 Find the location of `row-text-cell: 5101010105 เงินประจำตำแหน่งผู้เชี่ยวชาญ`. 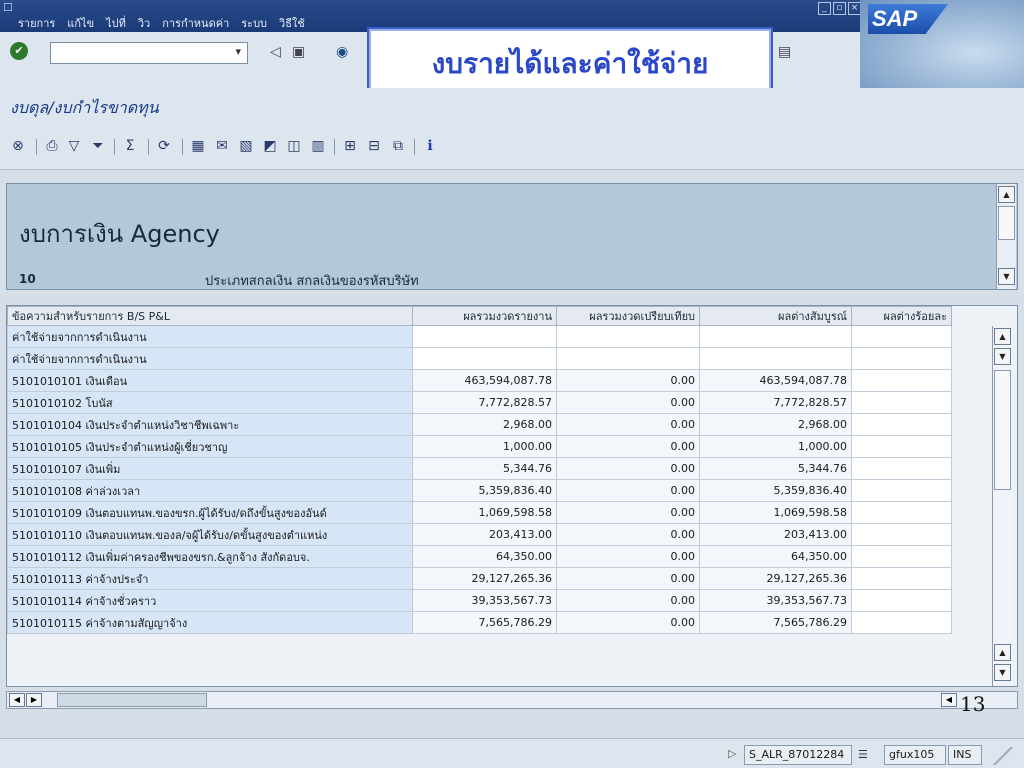

row-text-cell: 5101010105 เงินประจำตำแหน่งผู้เชี่ยวชาญ is located at coordinates (210, 446).